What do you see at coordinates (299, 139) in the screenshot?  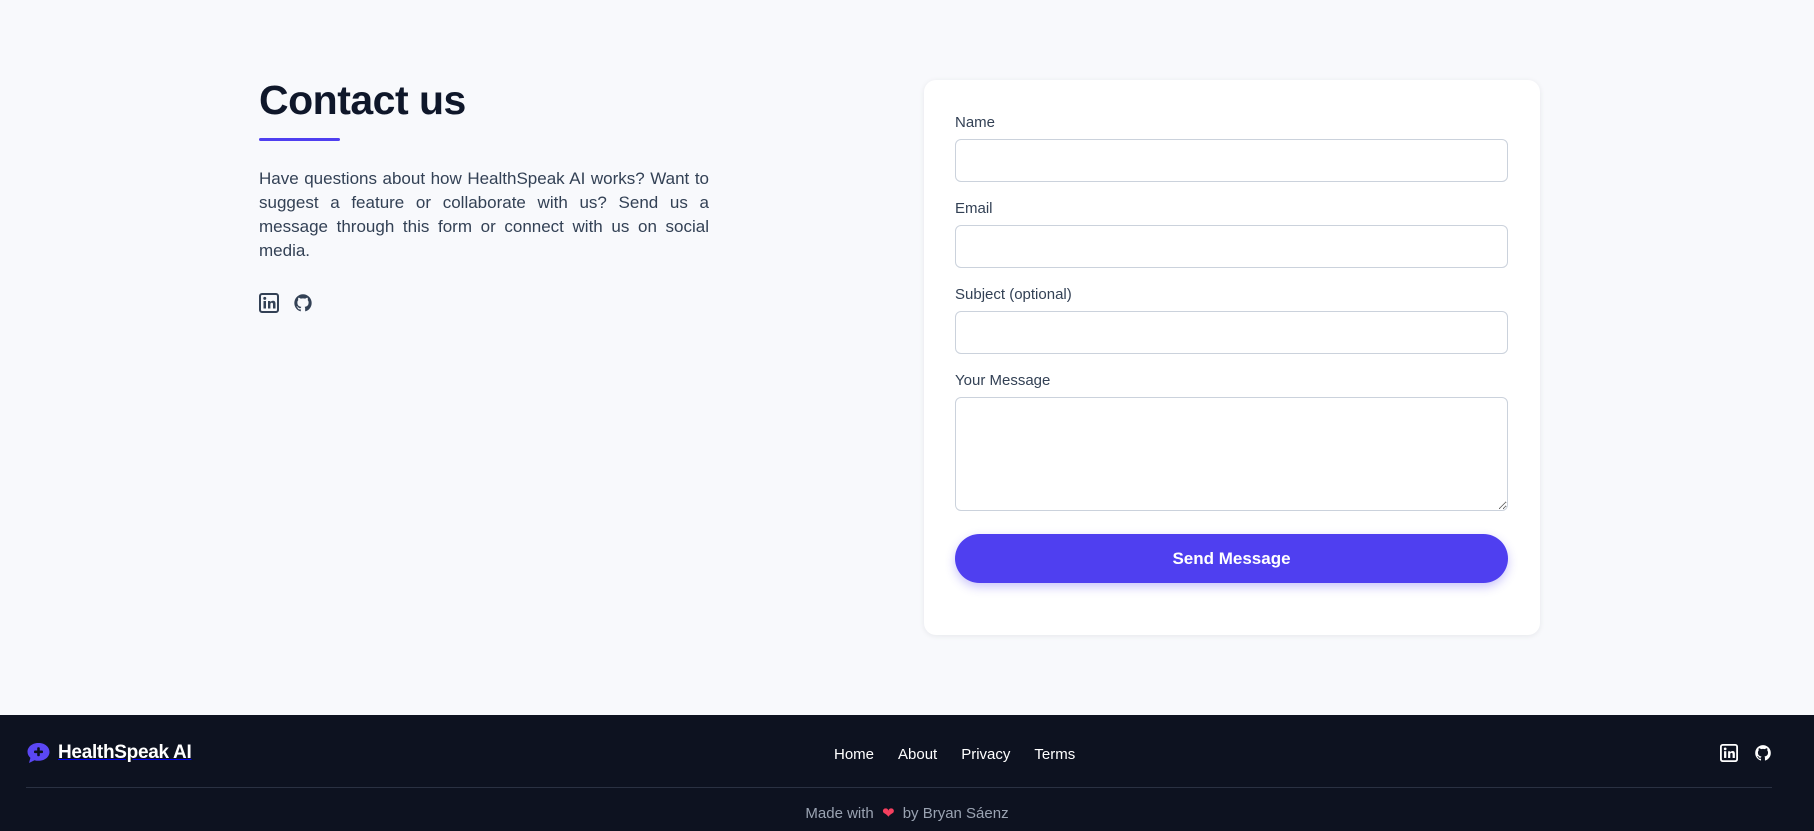 I see `title-underline` at bounding box center [299, 139].